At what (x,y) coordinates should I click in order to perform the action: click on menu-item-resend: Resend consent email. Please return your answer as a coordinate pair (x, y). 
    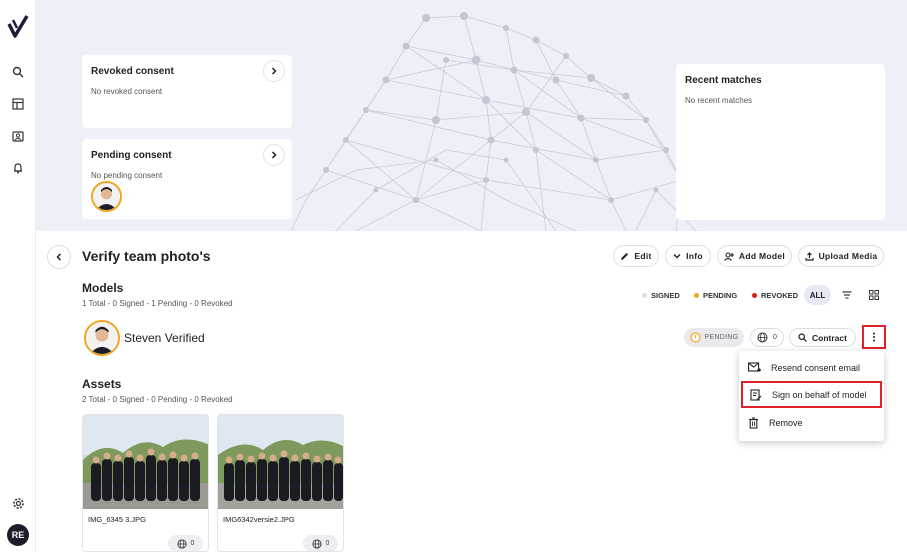
    Looking at the image, I should click on (811, 367).